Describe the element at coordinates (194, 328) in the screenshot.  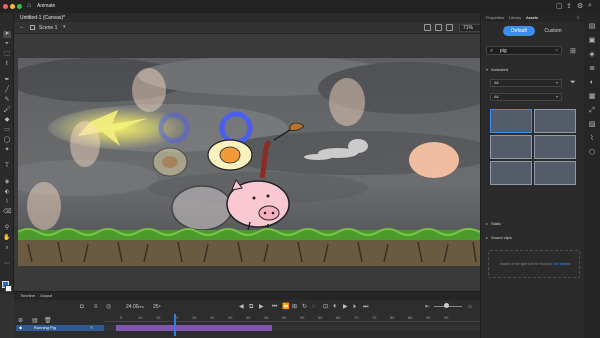
I see `tween-span` at that location.